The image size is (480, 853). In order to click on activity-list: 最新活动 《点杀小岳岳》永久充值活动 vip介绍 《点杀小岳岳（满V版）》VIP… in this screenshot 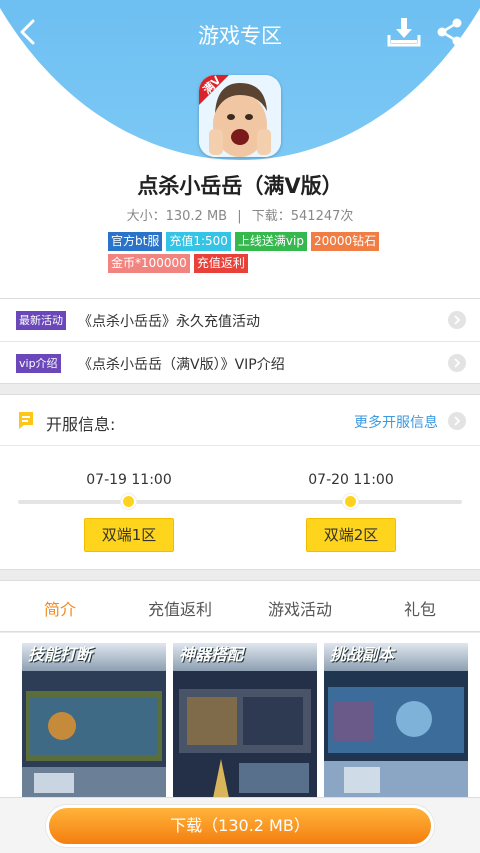, I will do `click(240, 341)`.